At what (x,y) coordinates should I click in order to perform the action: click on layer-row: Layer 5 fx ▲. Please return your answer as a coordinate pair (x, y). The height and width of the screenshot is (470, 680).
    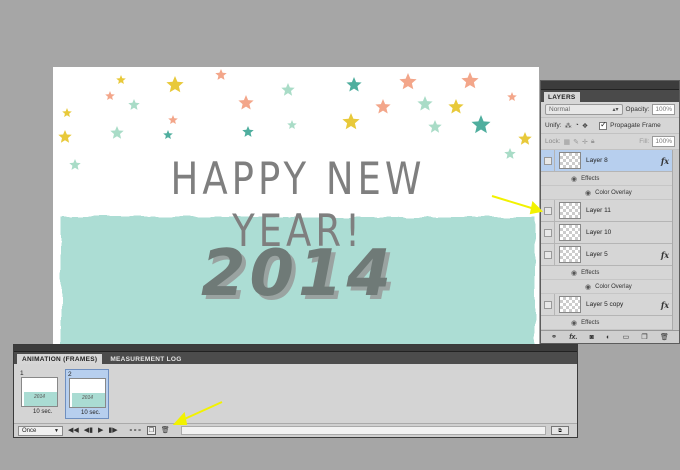
    Looking at the image, I should click on (610, 255).